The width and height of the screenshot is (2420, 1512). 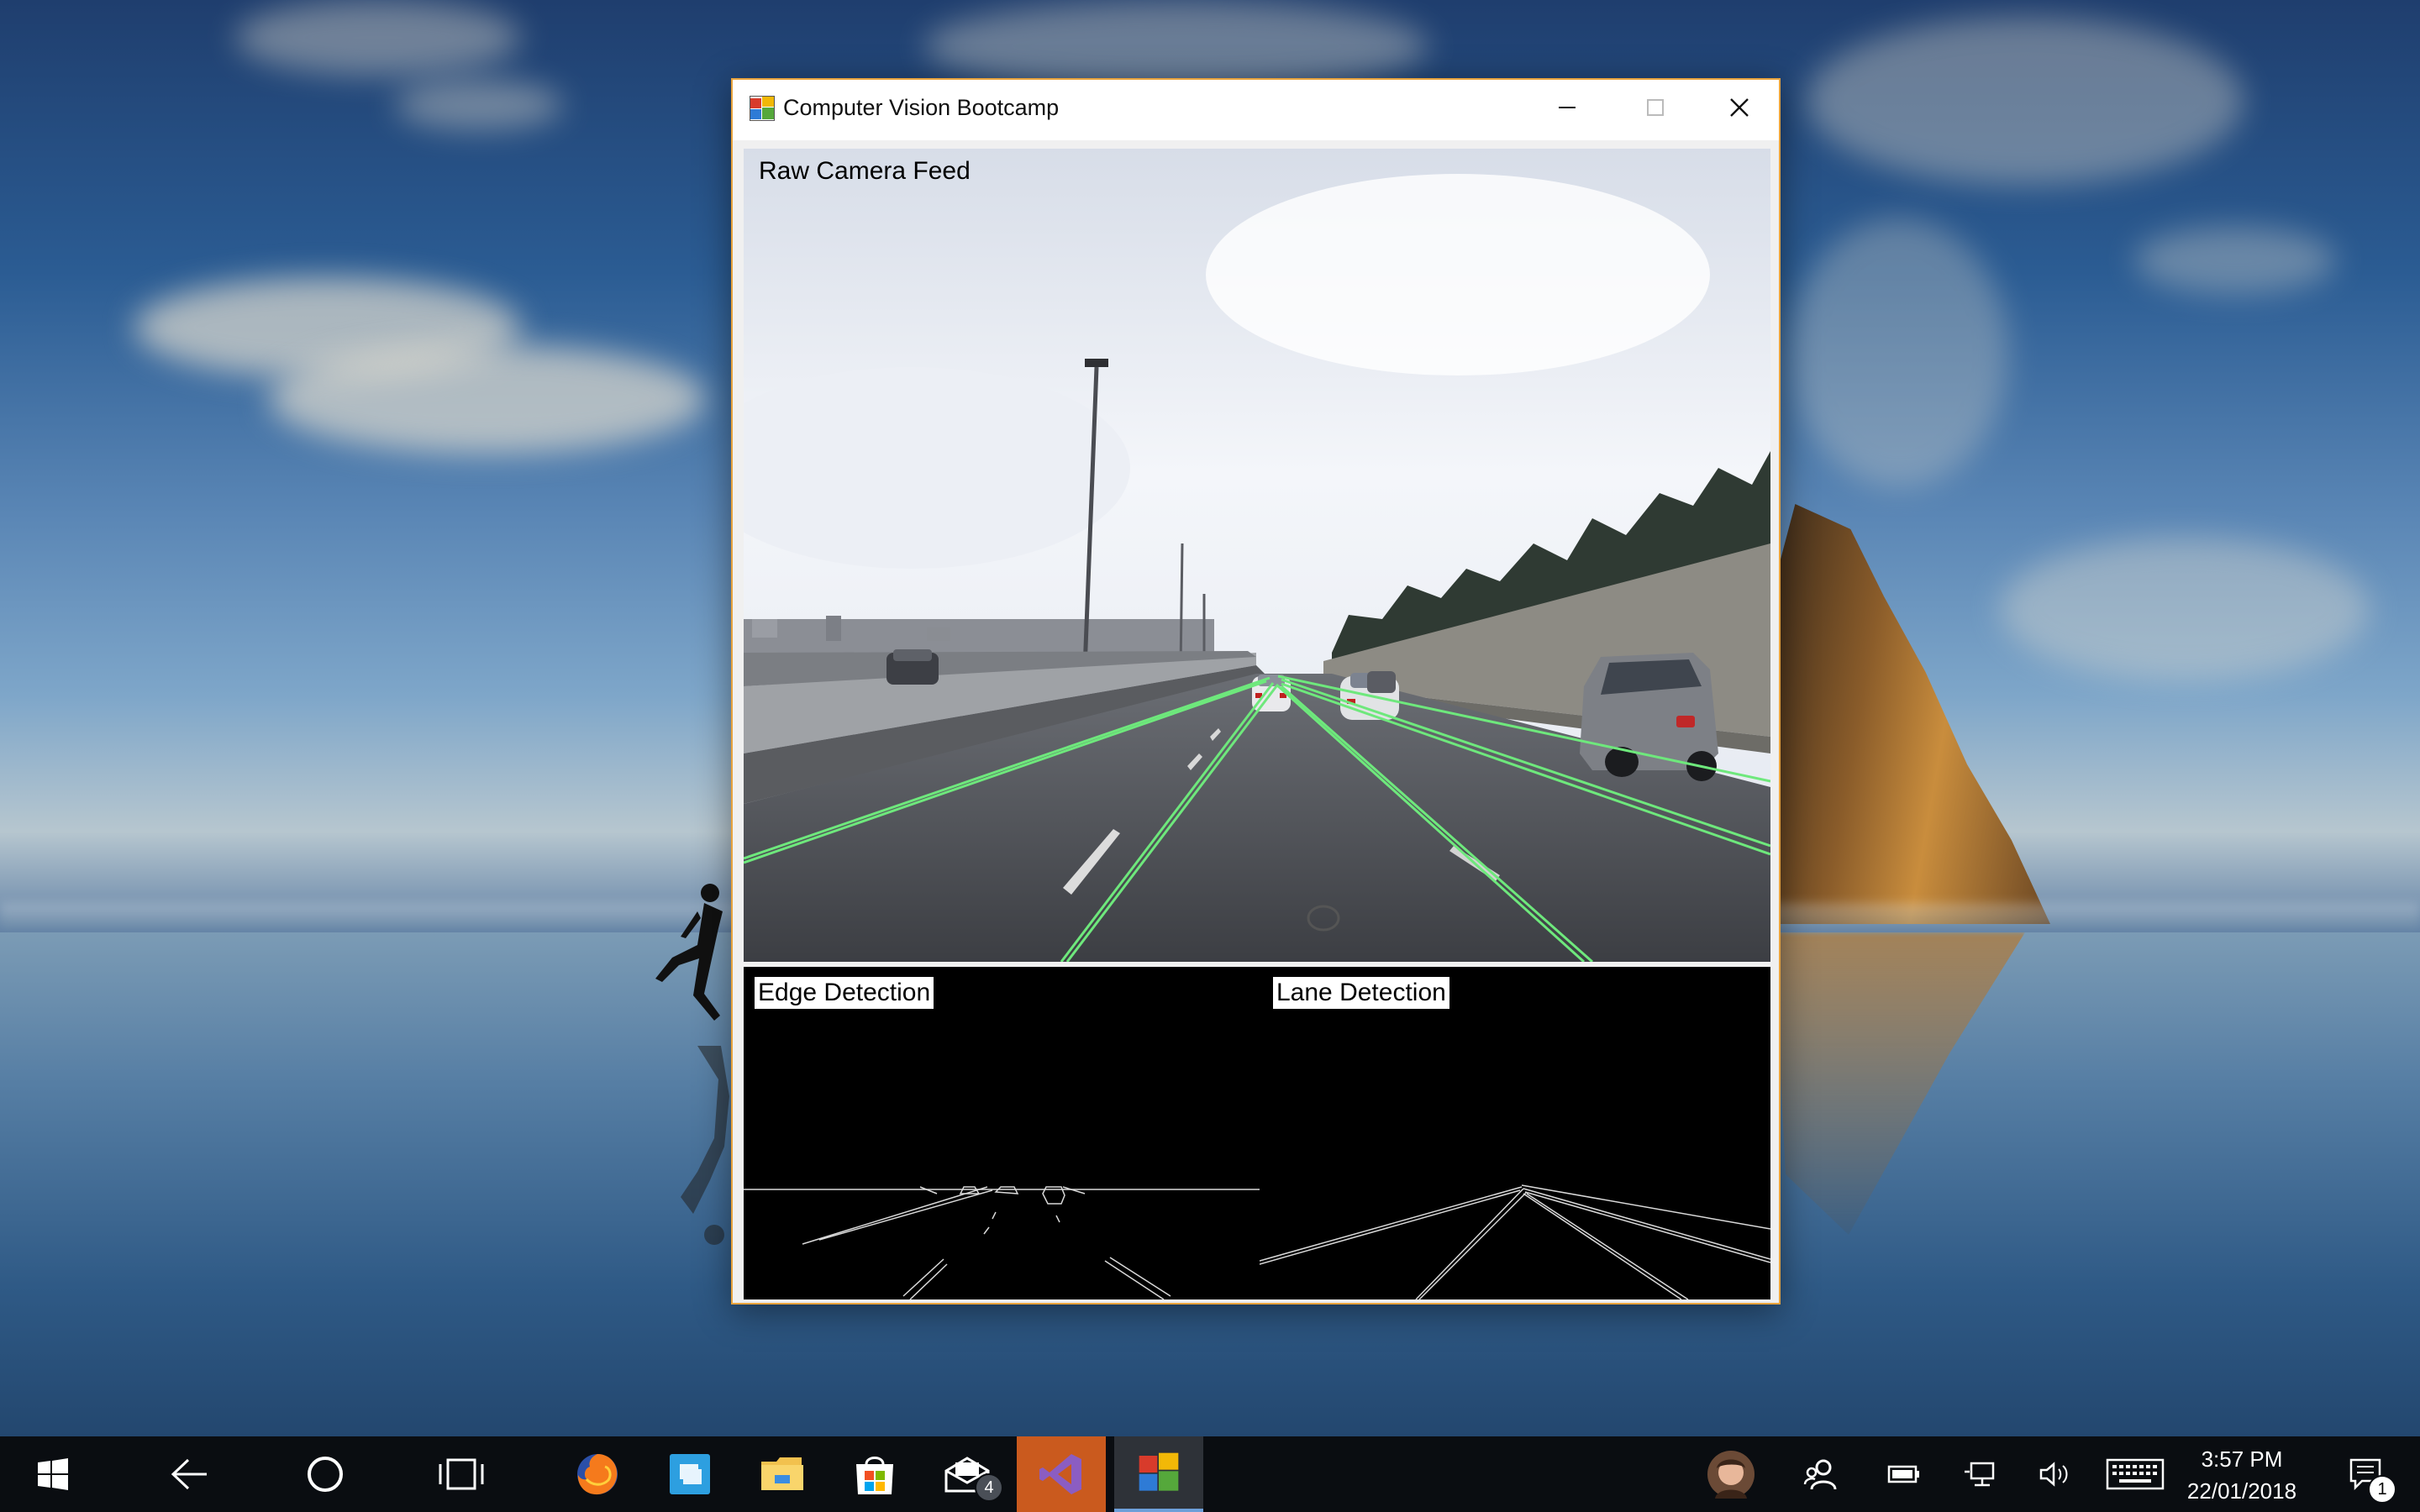 I want to click on cortana-circle-icon, so click(x=325, y=1474).